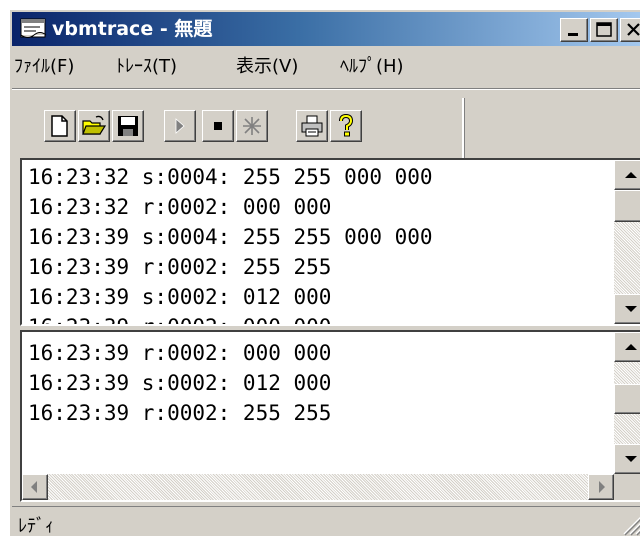 The image size is (640, 536). I want to click on help-icon, so click(346, 125).